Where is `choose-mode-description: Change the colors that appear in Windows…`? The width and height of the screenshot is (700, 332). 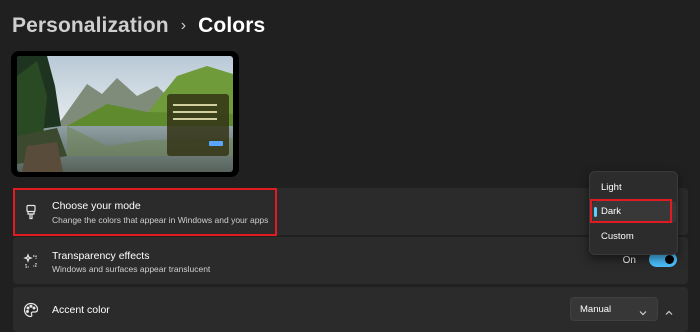
choose-mode-description: Change the colors that appear in Windows… is located at coordinates (160, 220).